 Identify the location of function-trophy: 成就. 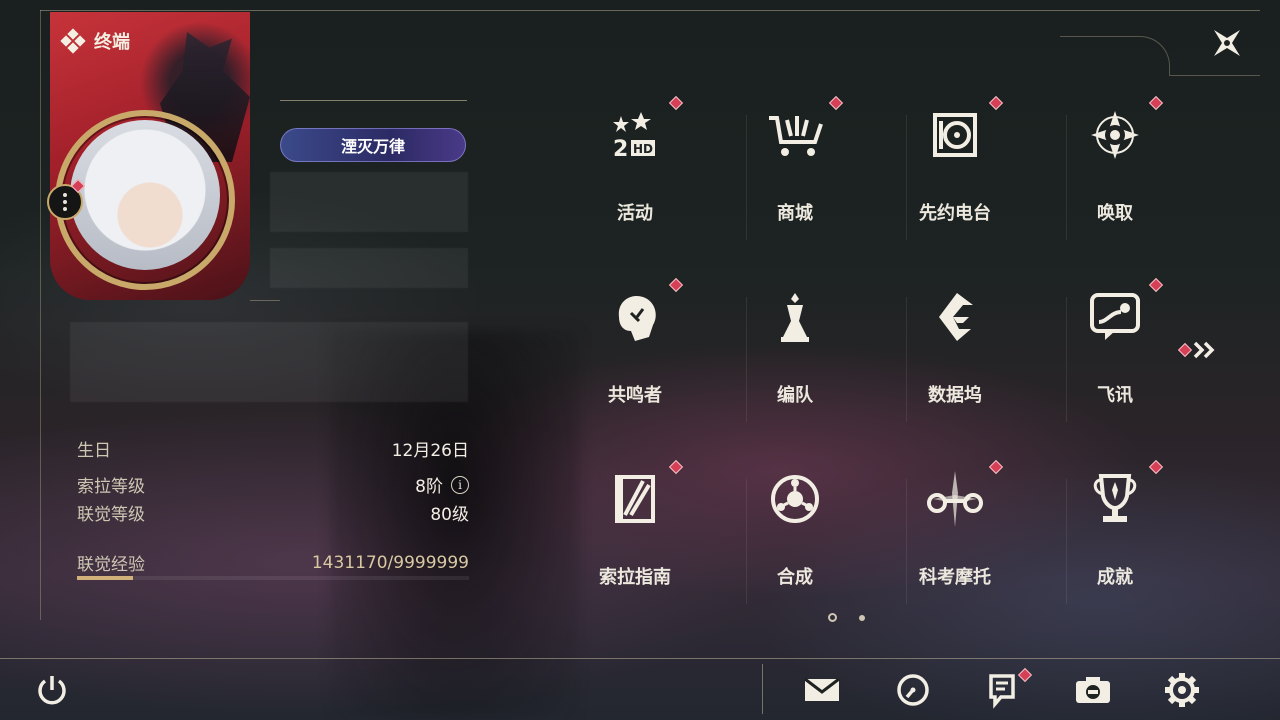
(1145, 544).